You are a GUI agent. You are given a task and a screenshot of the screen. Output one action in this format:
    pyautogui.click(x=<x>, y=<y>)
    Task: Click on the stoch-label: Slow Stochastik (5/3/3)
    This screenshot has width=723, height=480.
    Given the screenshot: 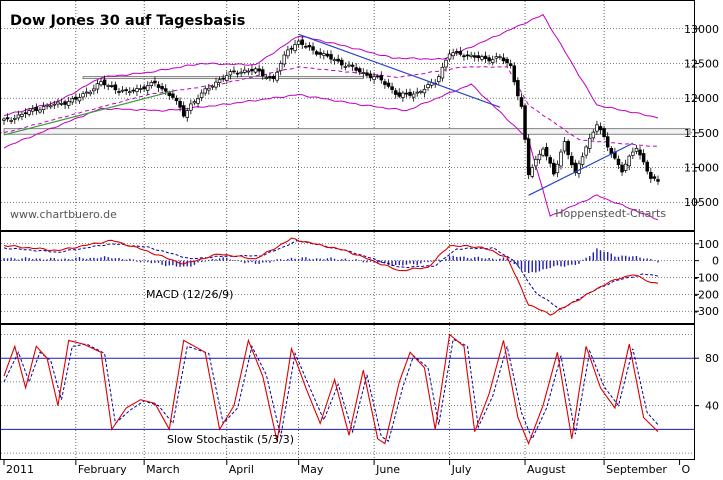 What is the action you would take?
    pyautogui.click(x=230, y=439)
    